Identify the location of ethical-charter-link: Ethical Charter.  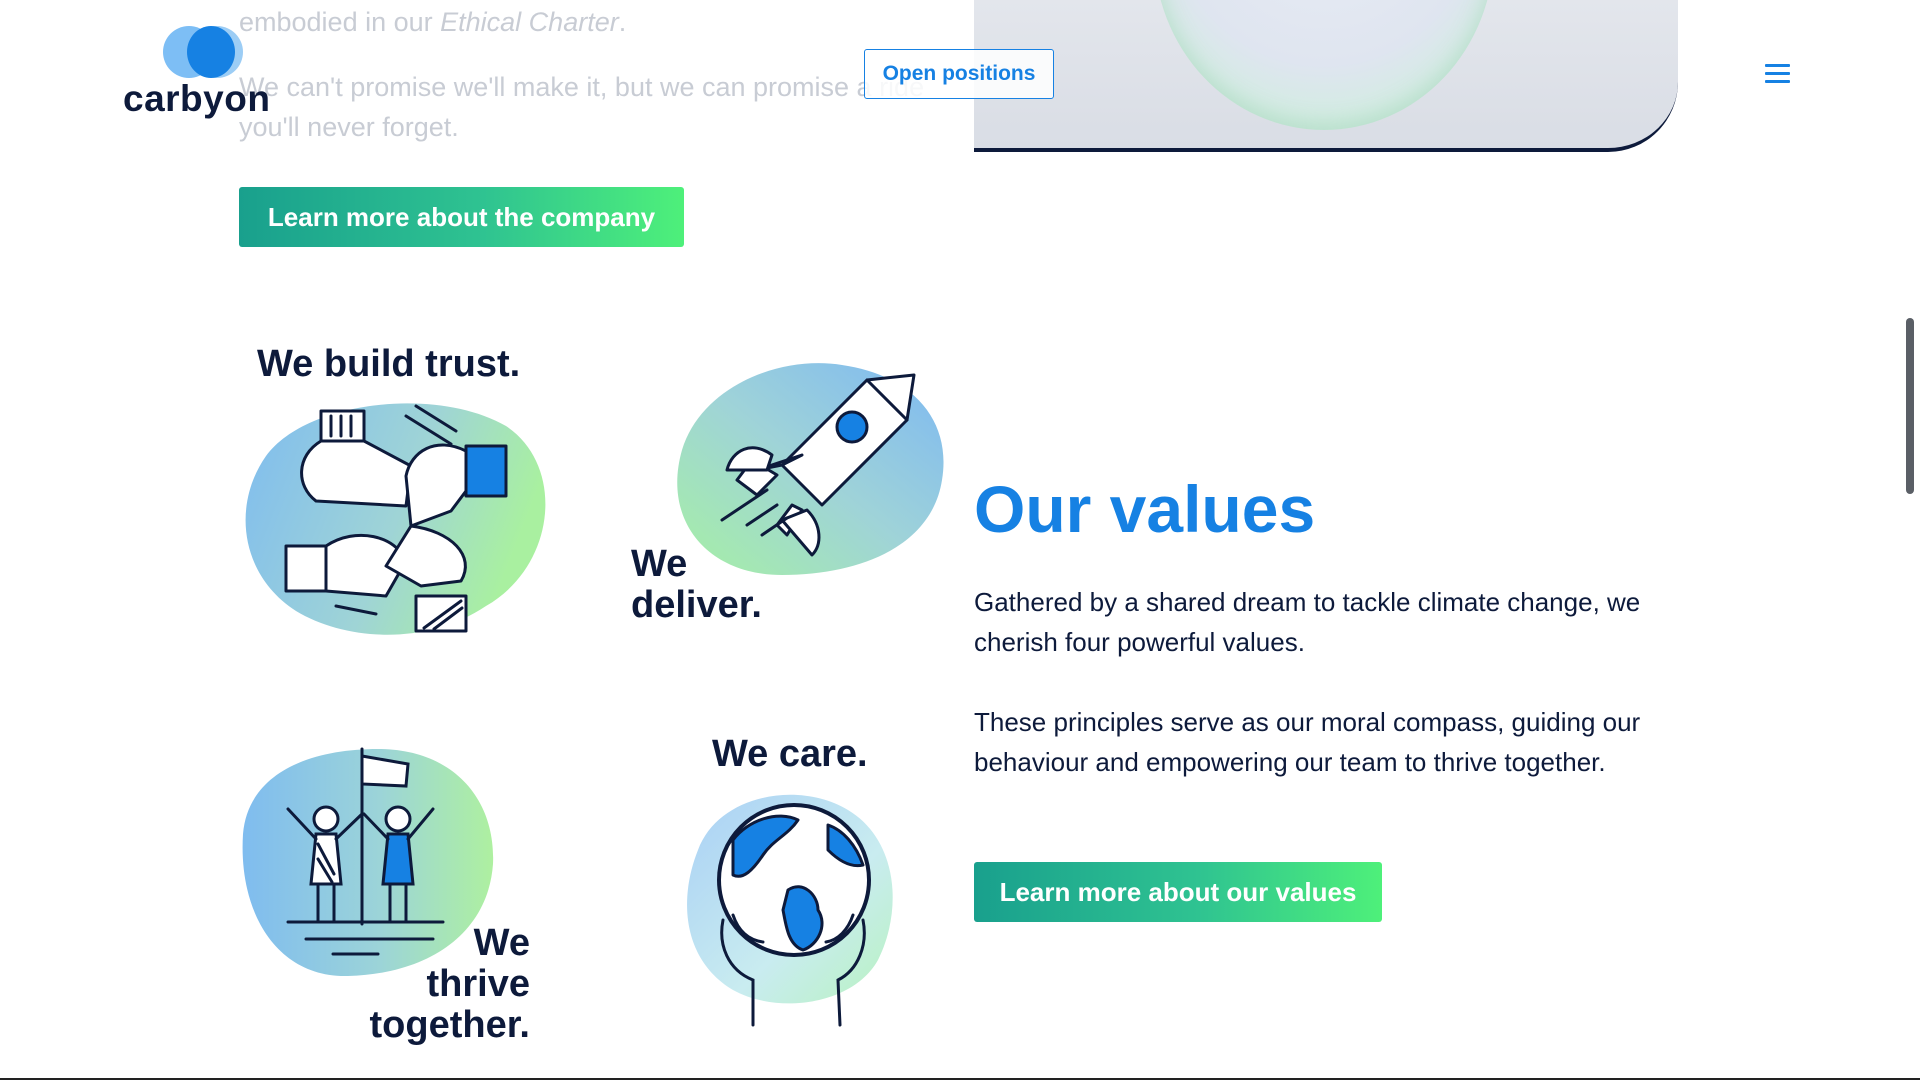
(529, 22).